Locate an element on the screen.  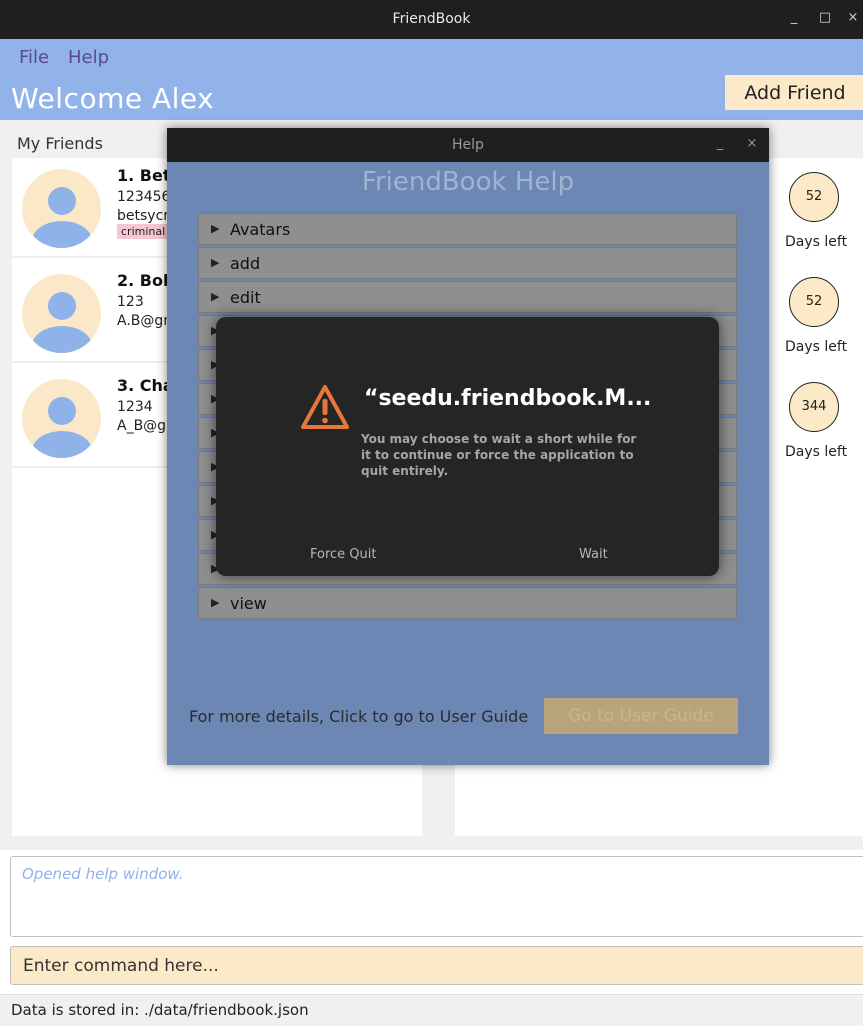
result-display: Opened help window. is located at coordinates (436, 896).